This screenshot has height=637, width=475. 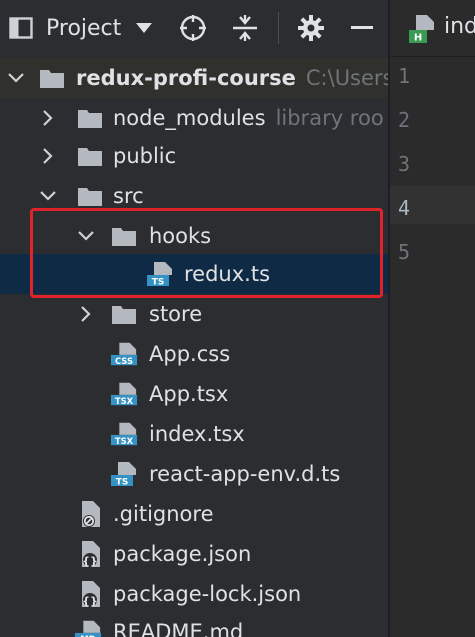 What do you see at coordinates (245, 474) in the screenshot?
I see `react-app-env-label: react-app-env.d.ts` at bounding box center [245, 474].